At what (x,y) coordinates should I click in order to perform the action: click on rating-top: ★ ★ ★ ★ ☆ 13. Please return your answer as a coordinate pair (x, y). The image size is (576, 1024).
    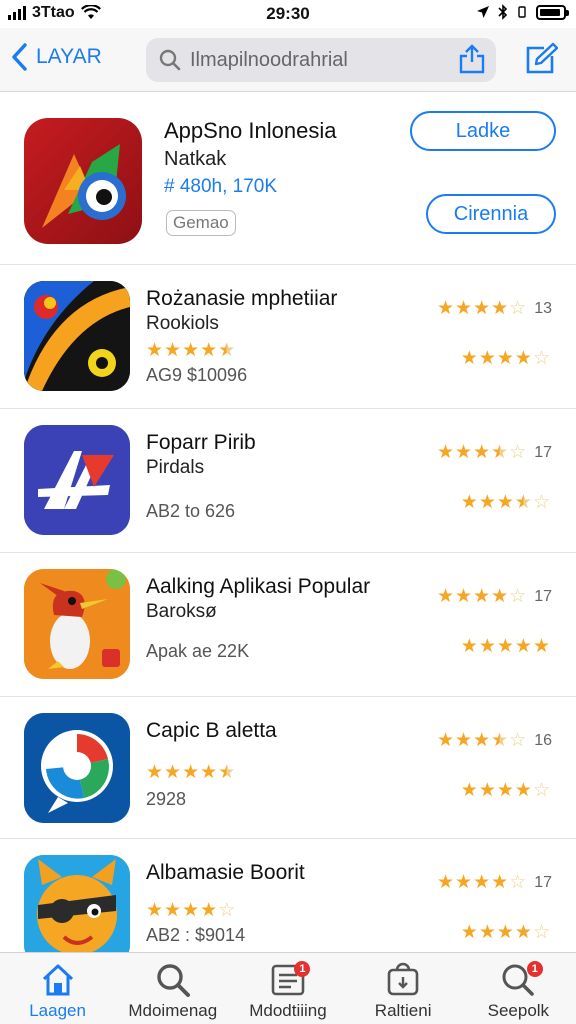
    Looking at the image, I should click on (494, 308).